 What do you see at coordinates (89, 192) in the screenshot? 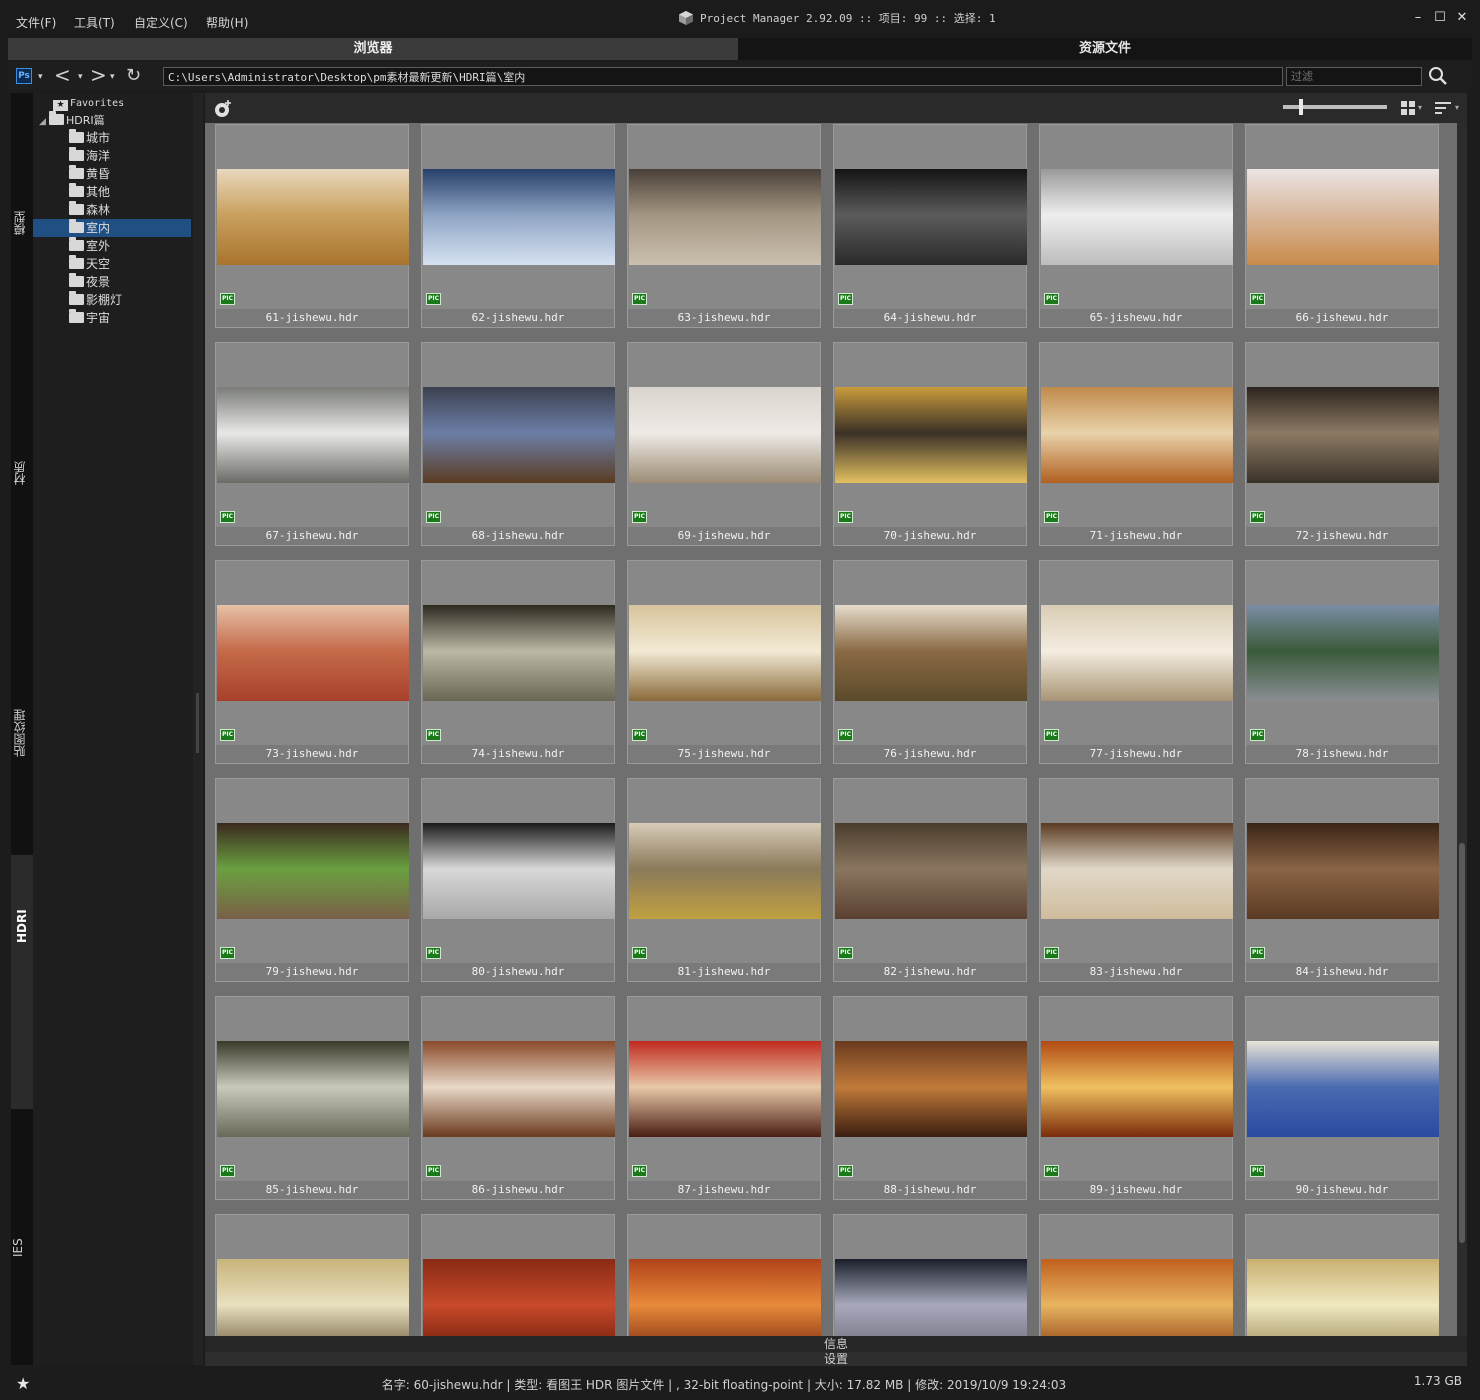
I see `tree-folder: 其他` at bounding box center [89, 192].